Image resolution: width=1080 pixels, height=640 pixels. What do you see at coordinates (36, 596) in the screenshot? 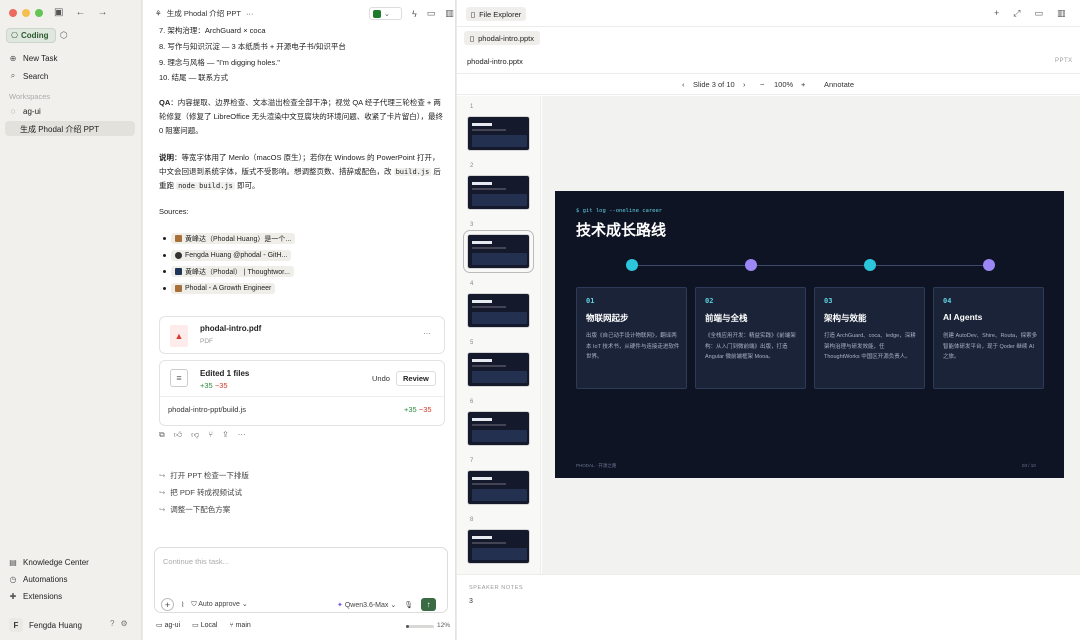
I see `extensions-link: ✚ Extensions` at bounding box center [36, 596].